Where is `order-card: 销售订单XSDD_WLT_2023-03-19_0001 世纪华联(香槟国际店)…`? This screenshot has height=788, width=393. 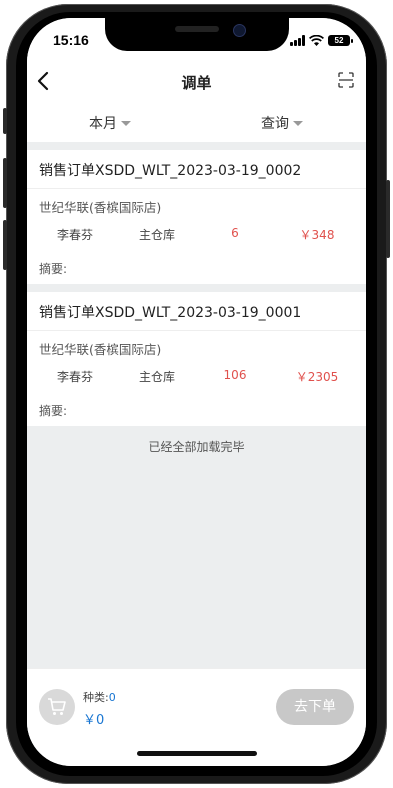 order-card: 销售订单XSDD_WLT_2023-03-19_0001 世纪华联(香槟国际店)… is located at coordinates (196, 359).